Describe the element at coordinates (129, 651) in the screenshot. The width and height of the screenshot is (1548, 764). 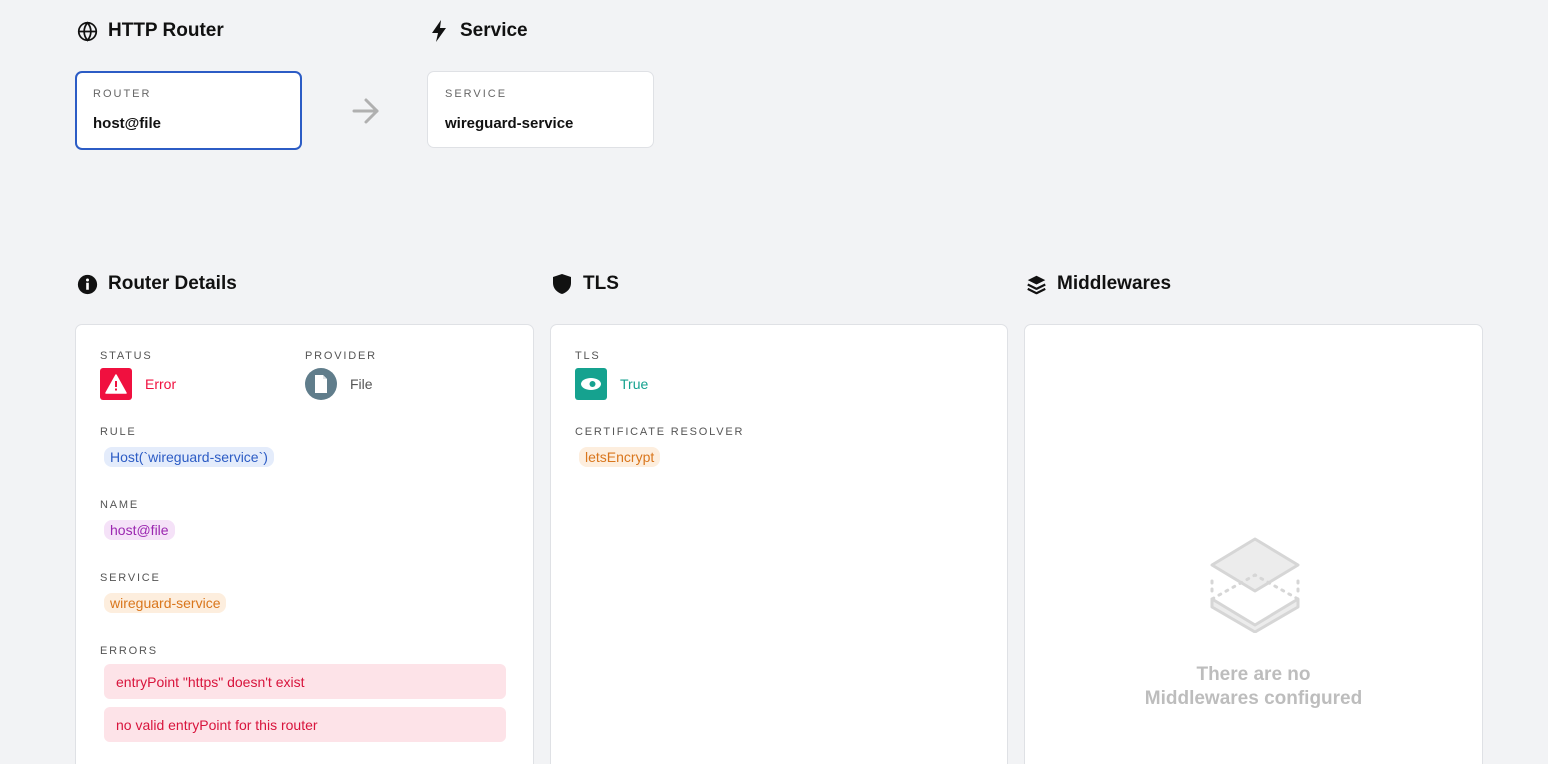
I see `errors-label: ERRORS` at that location.